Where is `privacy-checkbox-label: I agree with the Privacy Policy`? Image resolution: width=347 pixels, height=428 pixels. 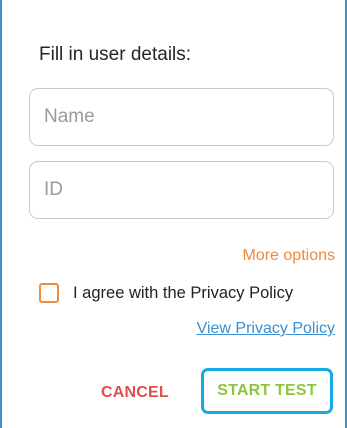
privacy-checkbox-label: I agree with the Privacy Policy is located at coordinates (183, 293).